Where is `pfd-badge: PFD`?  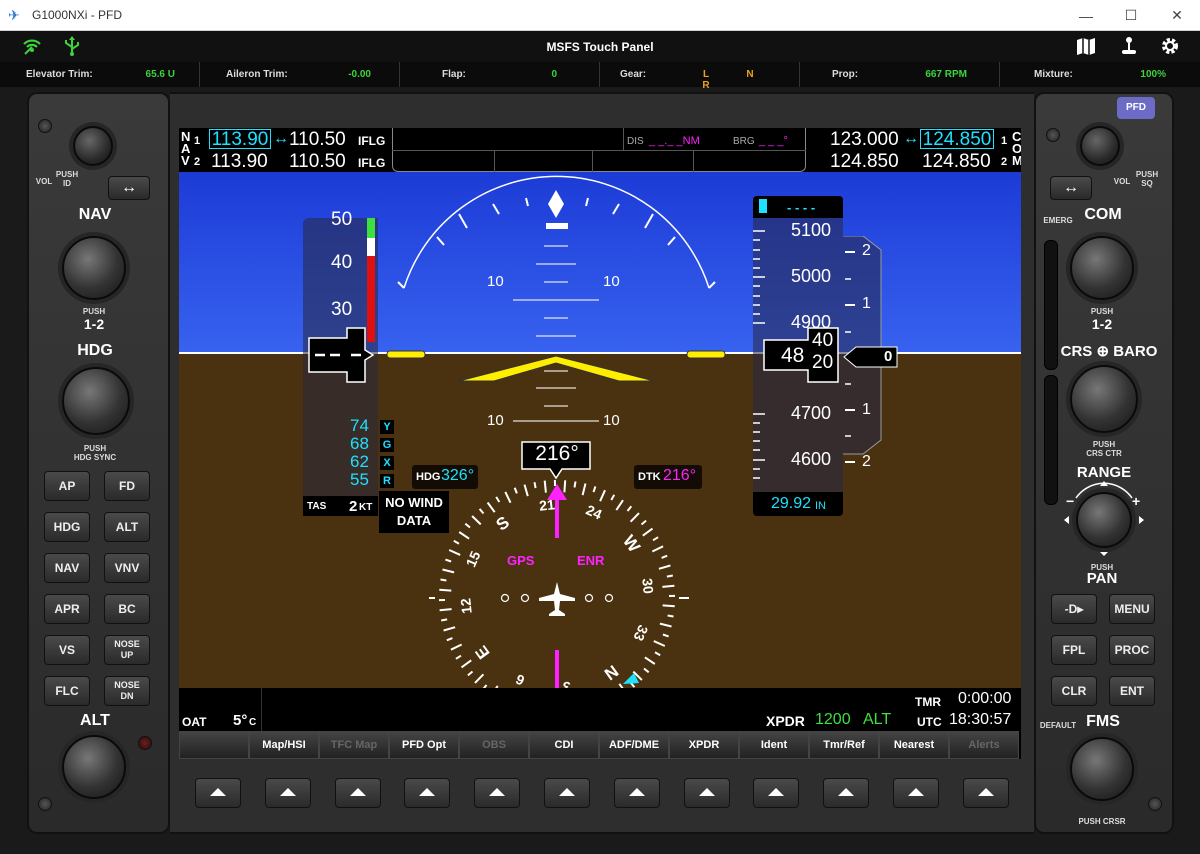
pfd-badge: PFD is located at coordinates (1136, 108).